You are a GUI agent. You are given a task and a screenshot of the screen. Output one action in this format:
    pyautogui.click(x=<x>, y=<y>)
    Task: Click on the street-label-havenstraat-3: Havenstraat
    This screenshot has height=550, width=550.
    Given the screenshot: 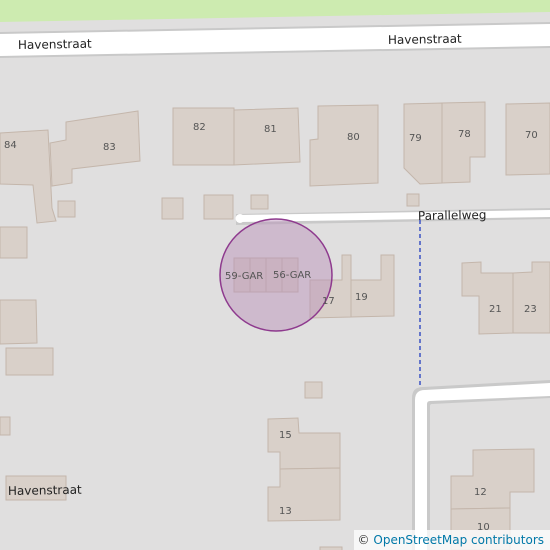 What is the action you would take?
    pyautogui.click(x=45, y=490)
    